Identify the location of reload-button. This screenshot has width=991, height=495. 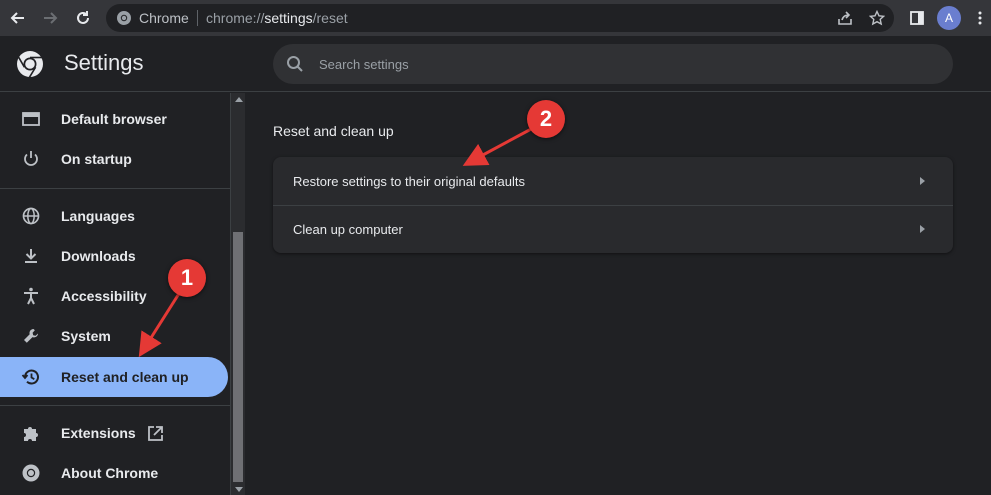
(83, 18).